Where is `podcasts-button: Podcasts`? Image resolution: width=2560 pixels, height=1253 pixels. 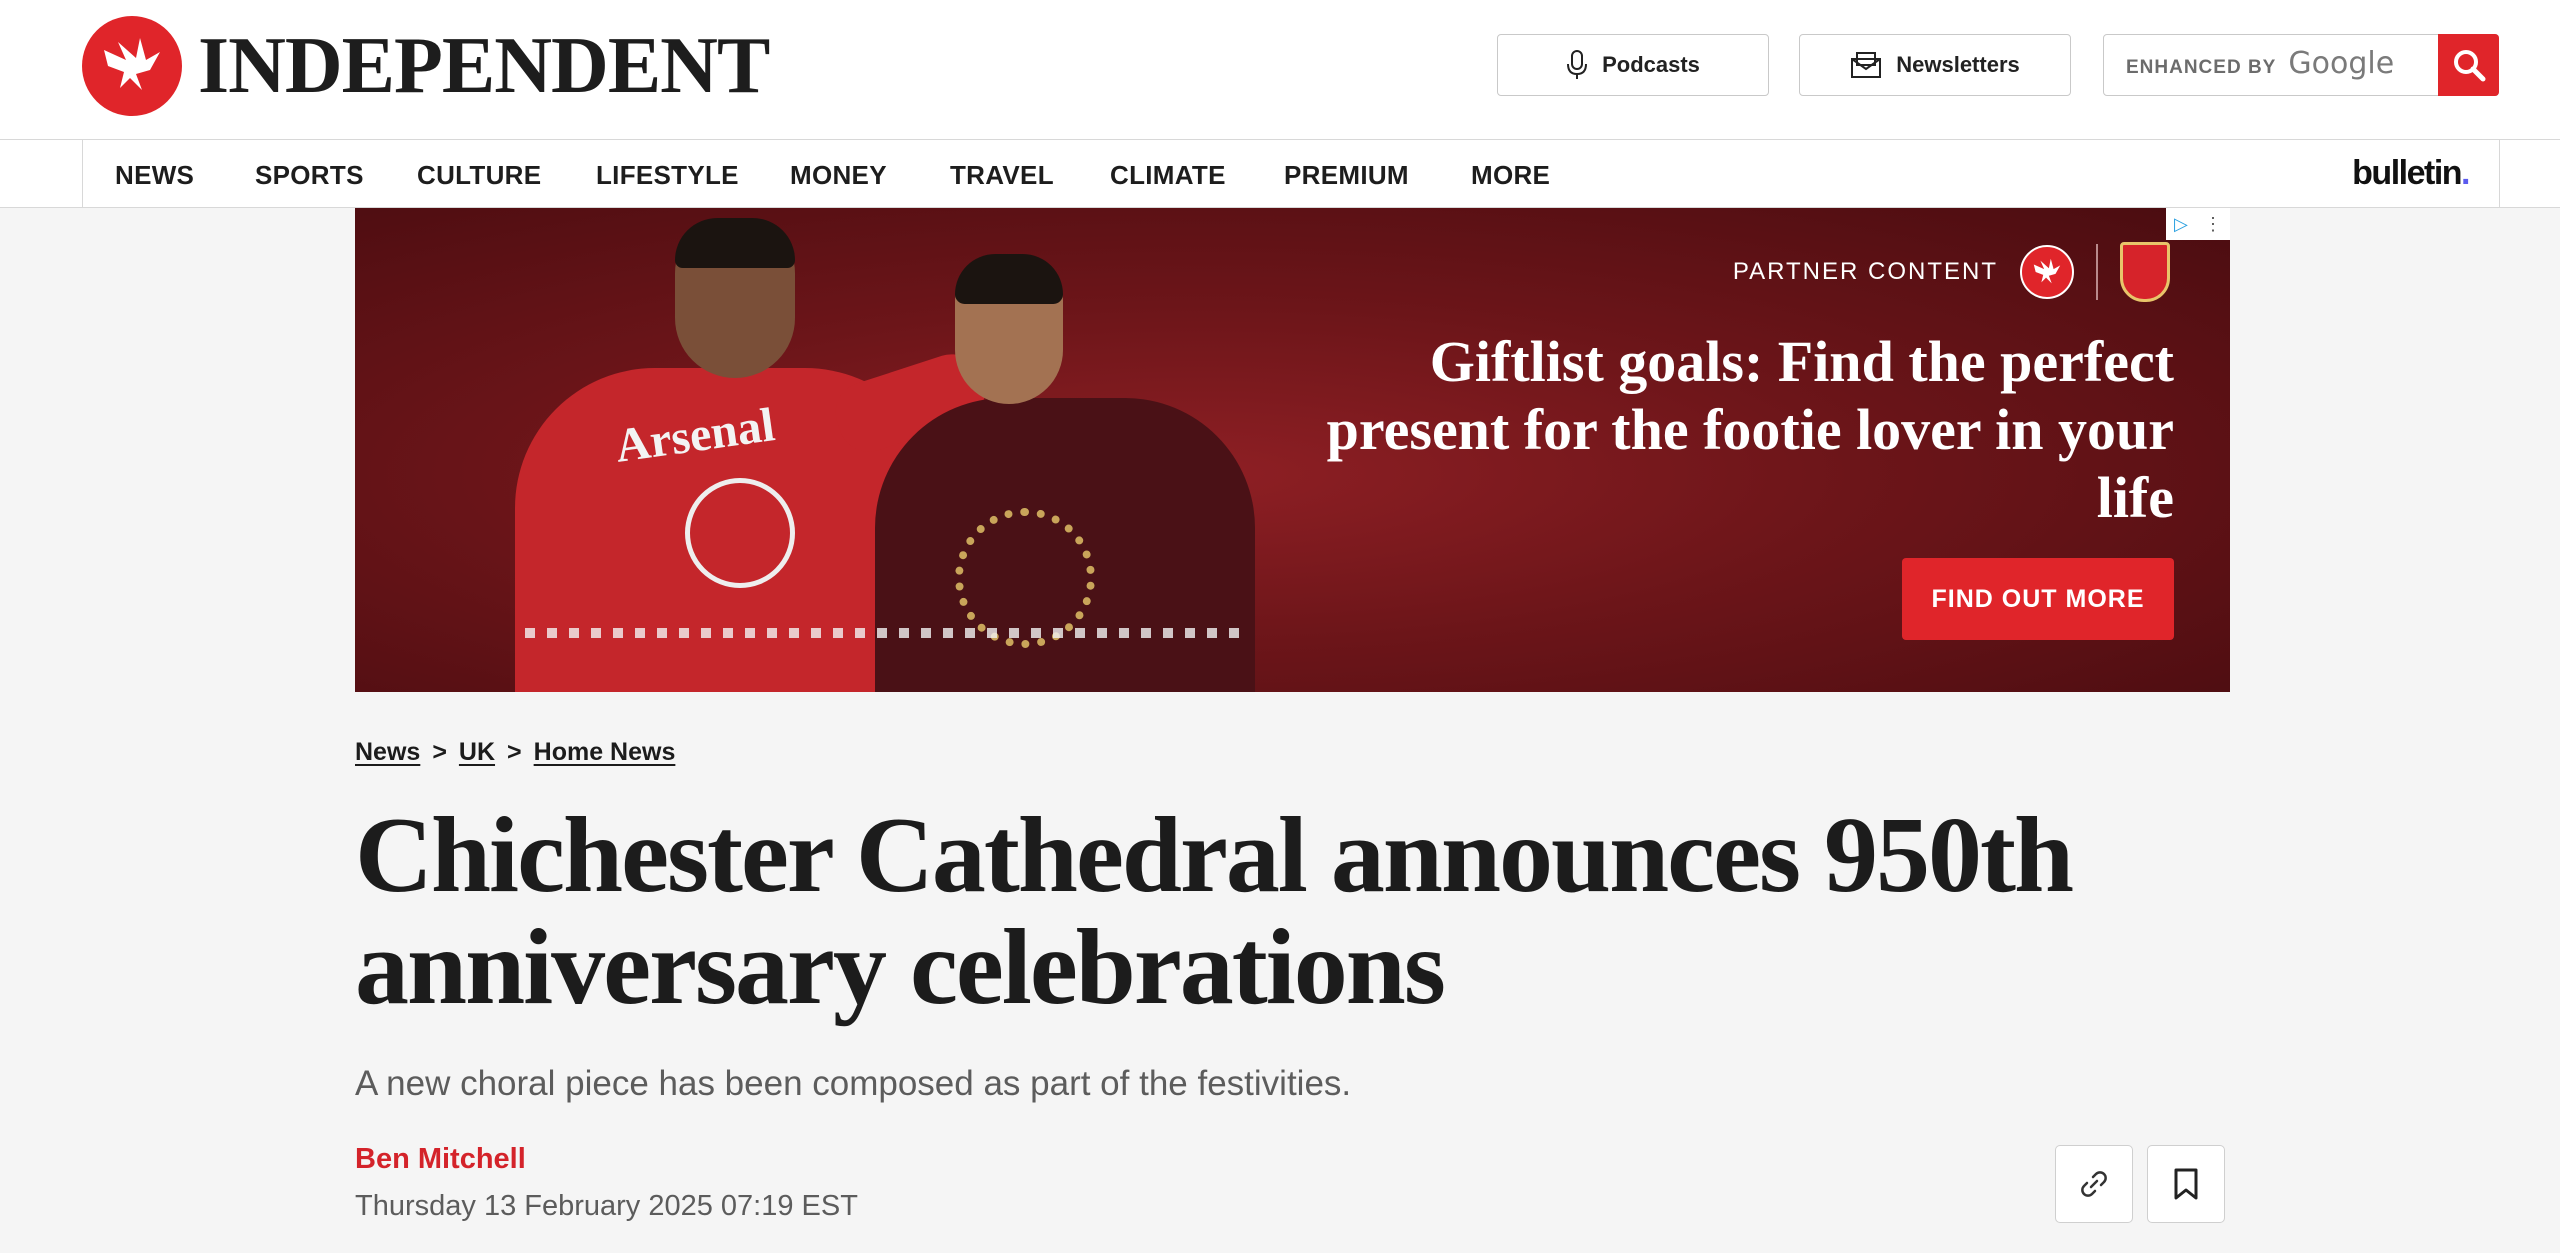 podcasts-button: Podcasts is located at coordinates (1633, 65).